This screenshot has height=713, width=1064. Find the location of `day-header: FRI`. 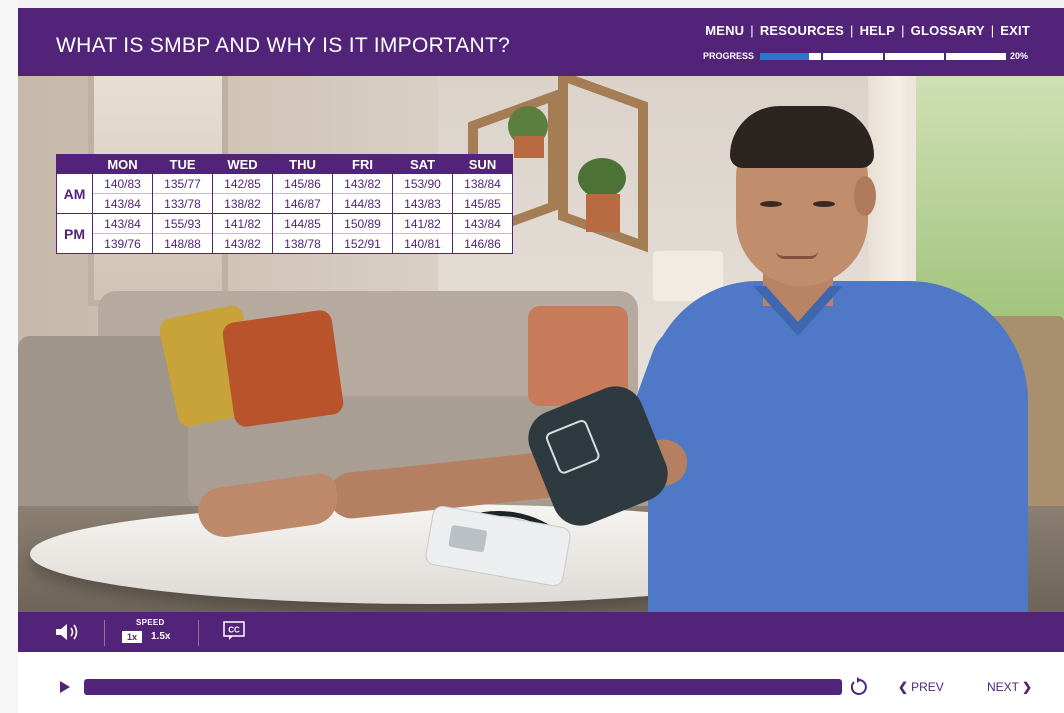

day-header: FRI is located at coordinates (362, 164).